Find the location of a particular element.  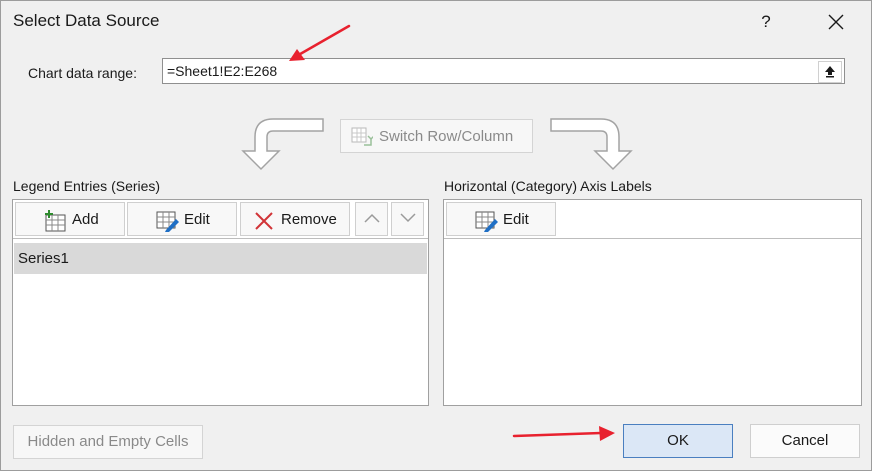

add-series-button: Add is located at coordinates (70, 219).